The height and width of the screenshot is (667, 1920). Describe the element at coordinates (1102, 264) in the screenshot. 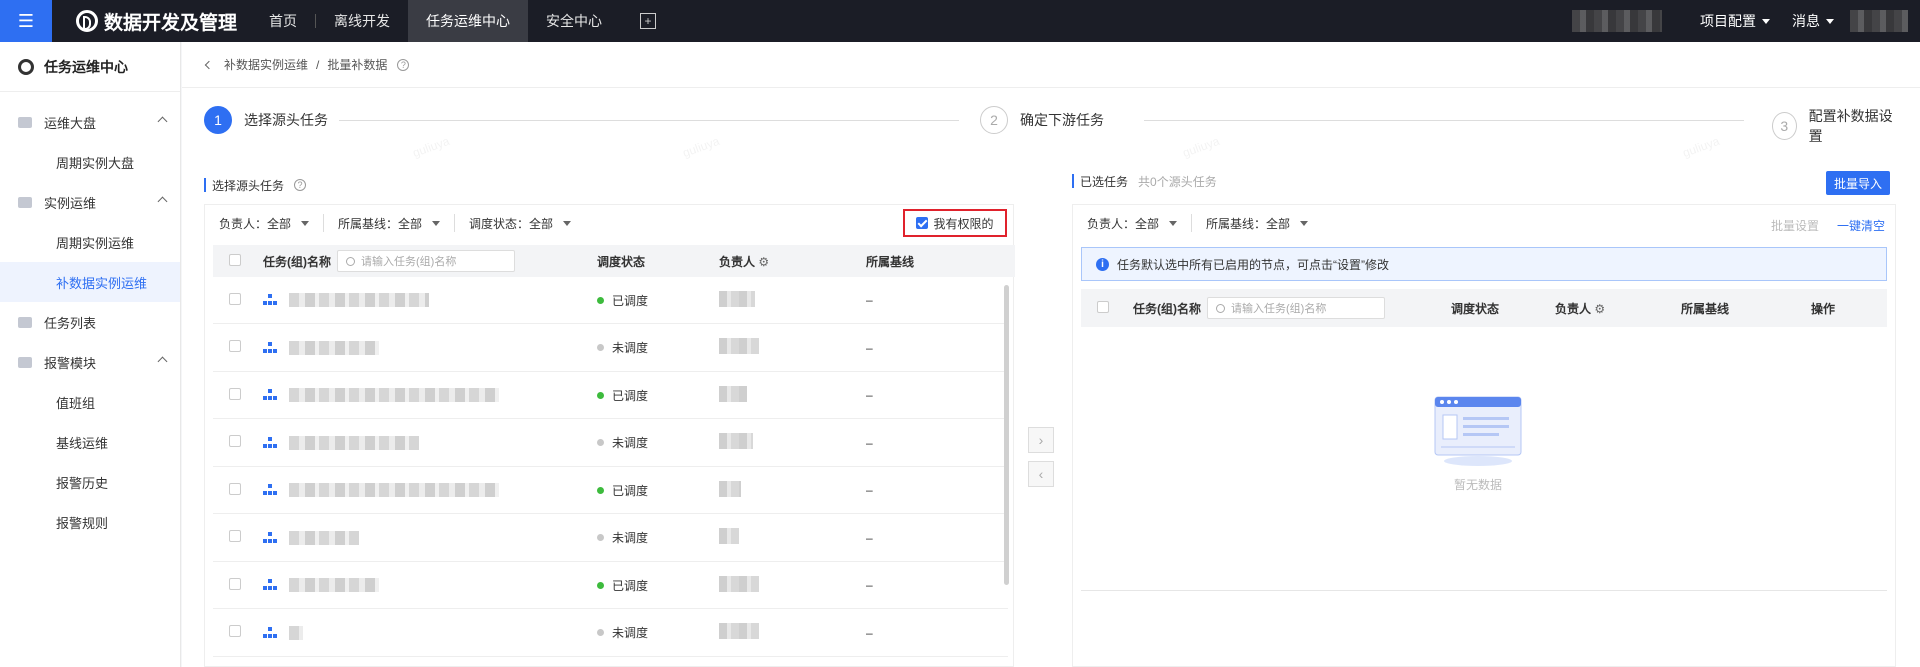

I see `info-icon: i` at that location.